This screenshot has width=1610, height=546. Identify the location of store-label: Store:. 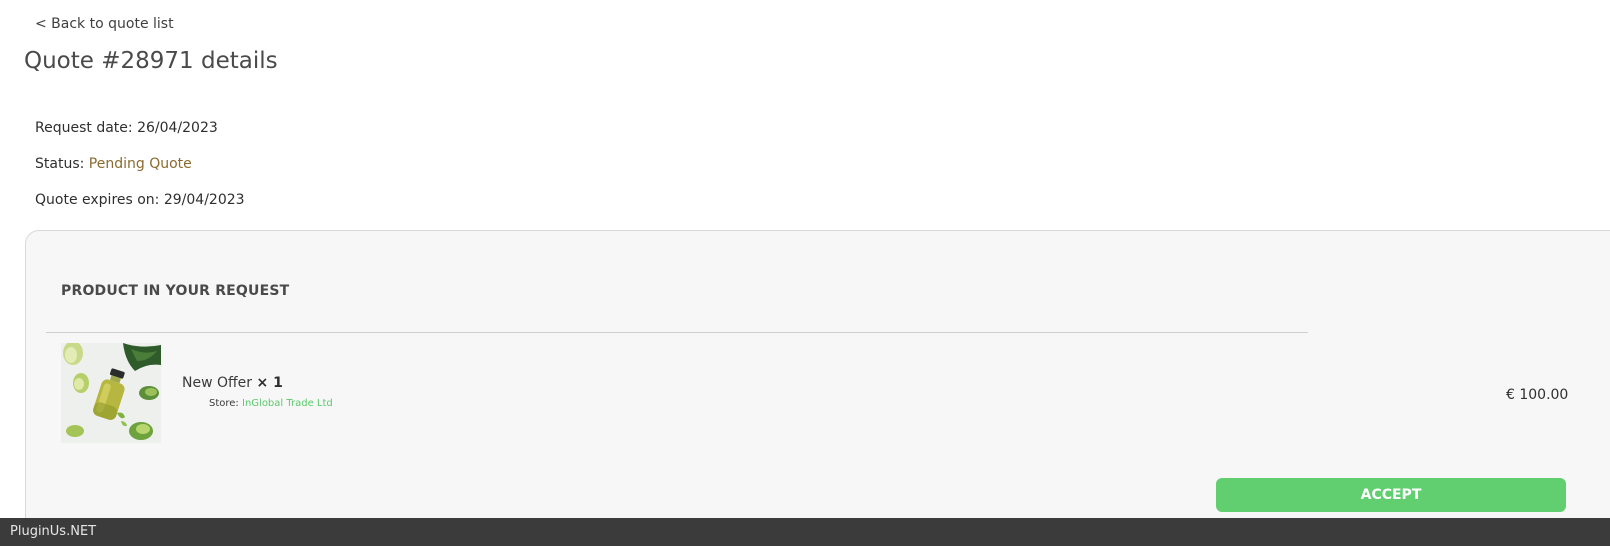
(224, 403).